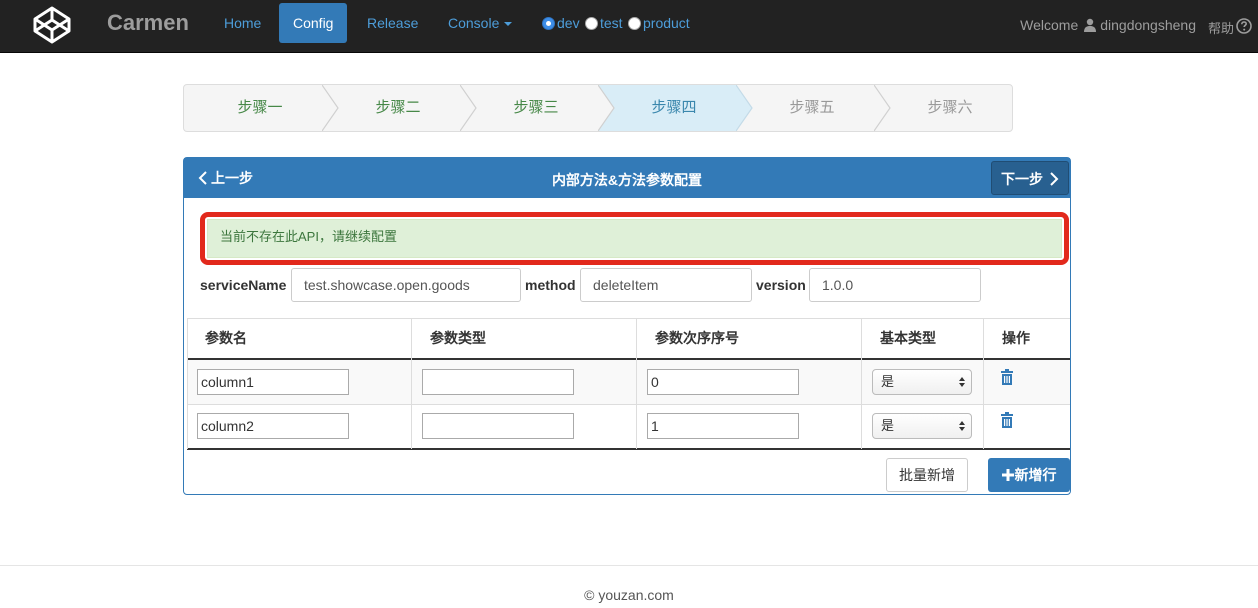 This screenshot has width=1258, height=608. Describe the element at coordinates (634, 23) in the screenshot. I see `radio-product` at that location.